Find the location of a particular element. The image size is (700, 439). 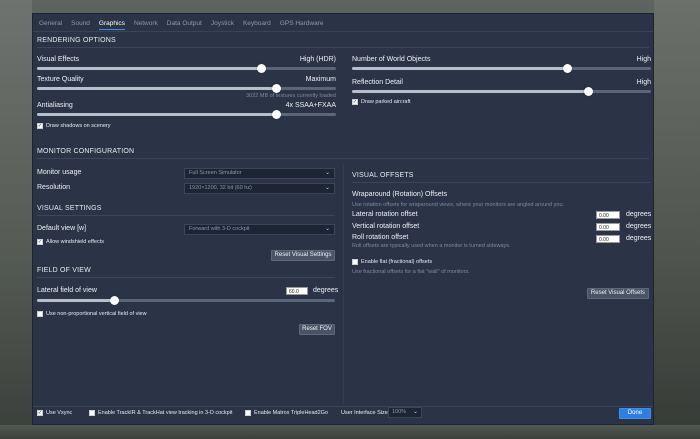

tab-joystick: Joystick is located at coordinates (222, 24).